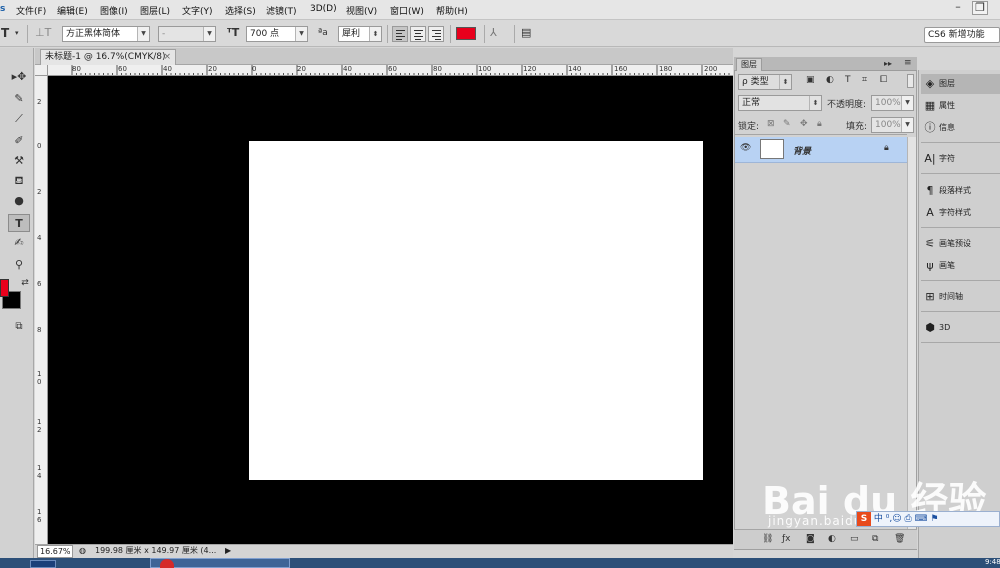 This screenshot has width=1000, height=568. I want to click on dock-info: ⓘ 信息, so click(960, 128).